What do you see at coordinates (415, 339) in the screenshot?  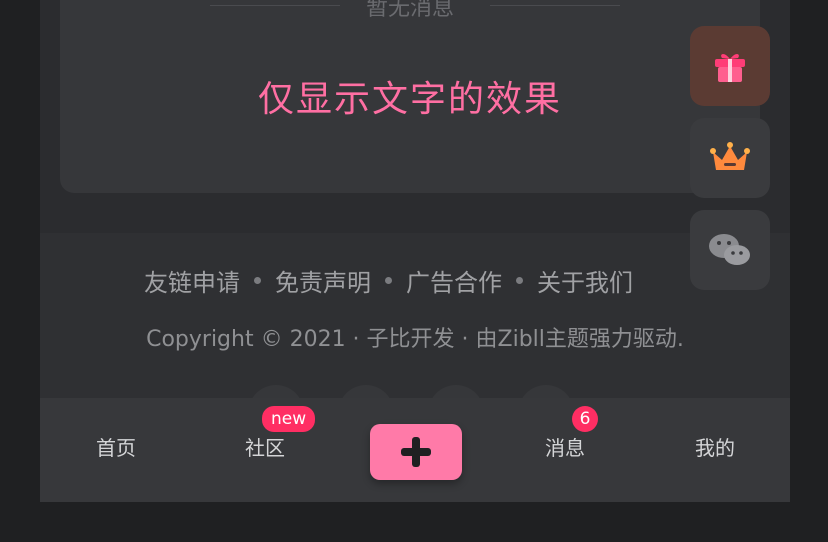 I see `copyright-text: Copyright © 2021 · 子比开发 · 由Zibll主题强力驱动.` at bounding box center [415, 339].